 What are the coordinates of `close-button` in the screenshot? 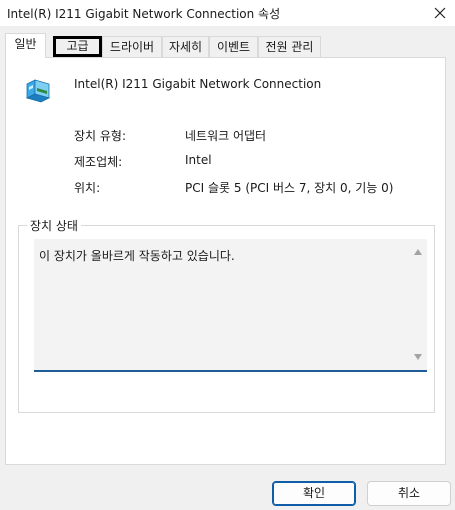 It's located at (440, 13).